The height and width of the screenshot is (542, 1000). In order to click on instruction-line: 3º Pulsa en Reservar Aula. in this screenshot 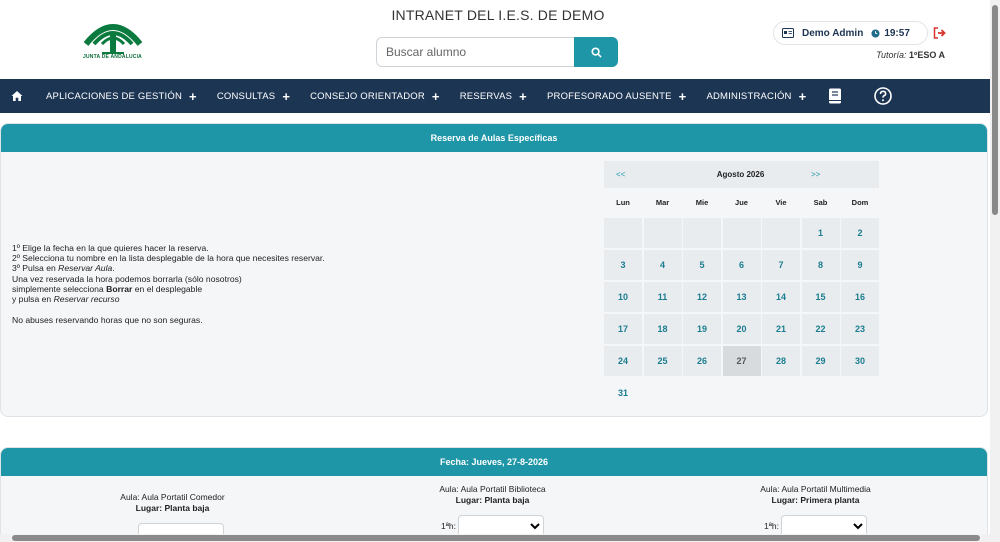, I will do `click(63, 268)`.